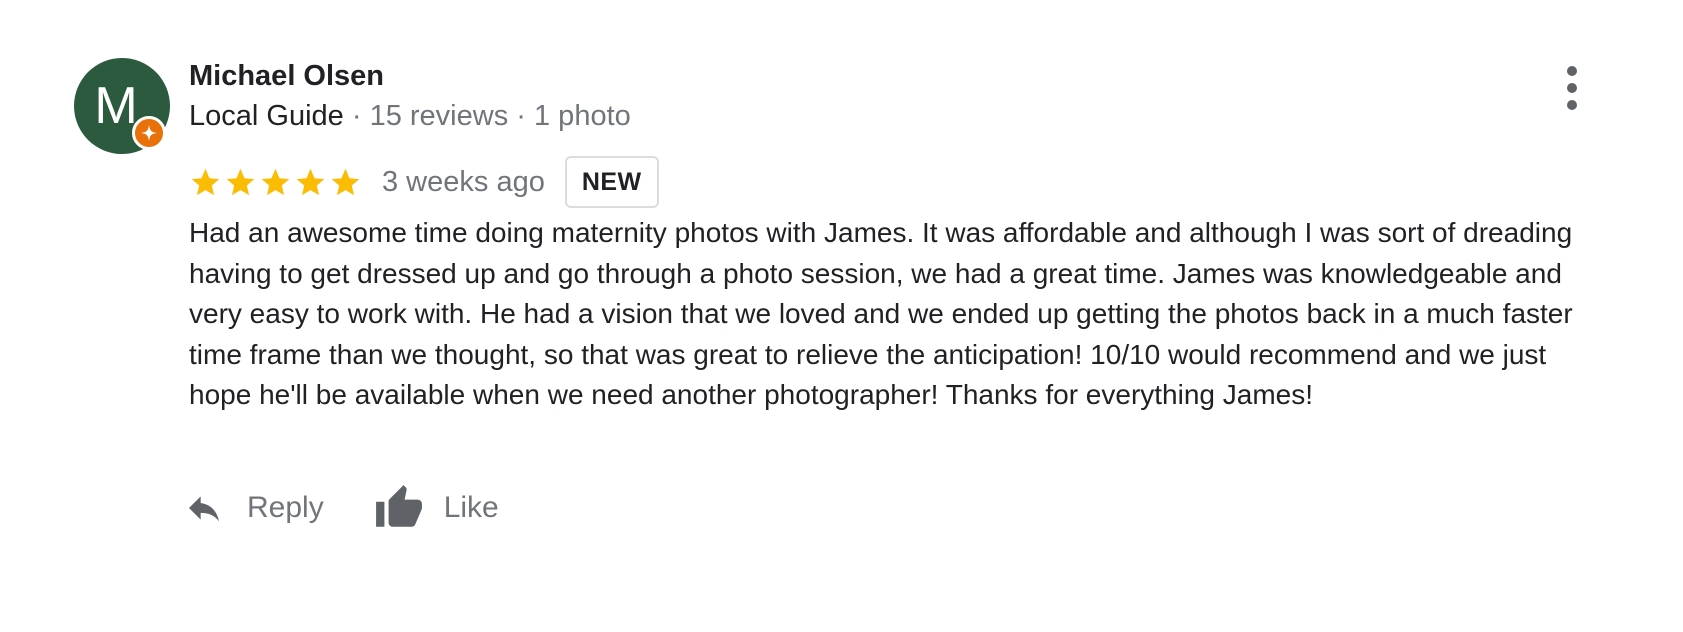 The image size is (1683, 632). I want to click on reviews-count: 15 reviews, so click(439, 116).